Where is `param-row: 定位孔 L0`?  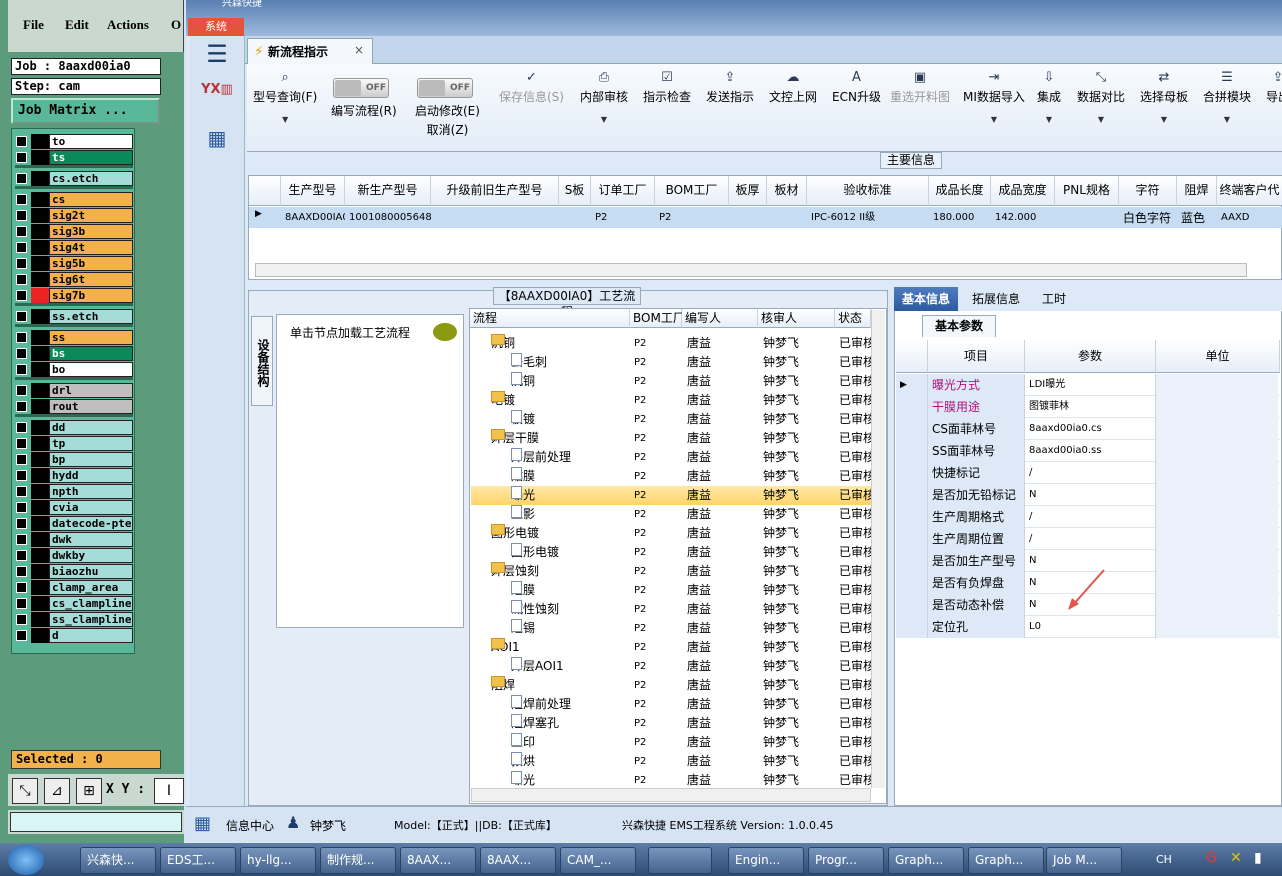
param-row: 定位孔 L0 is located at coordinates (1088, 627).